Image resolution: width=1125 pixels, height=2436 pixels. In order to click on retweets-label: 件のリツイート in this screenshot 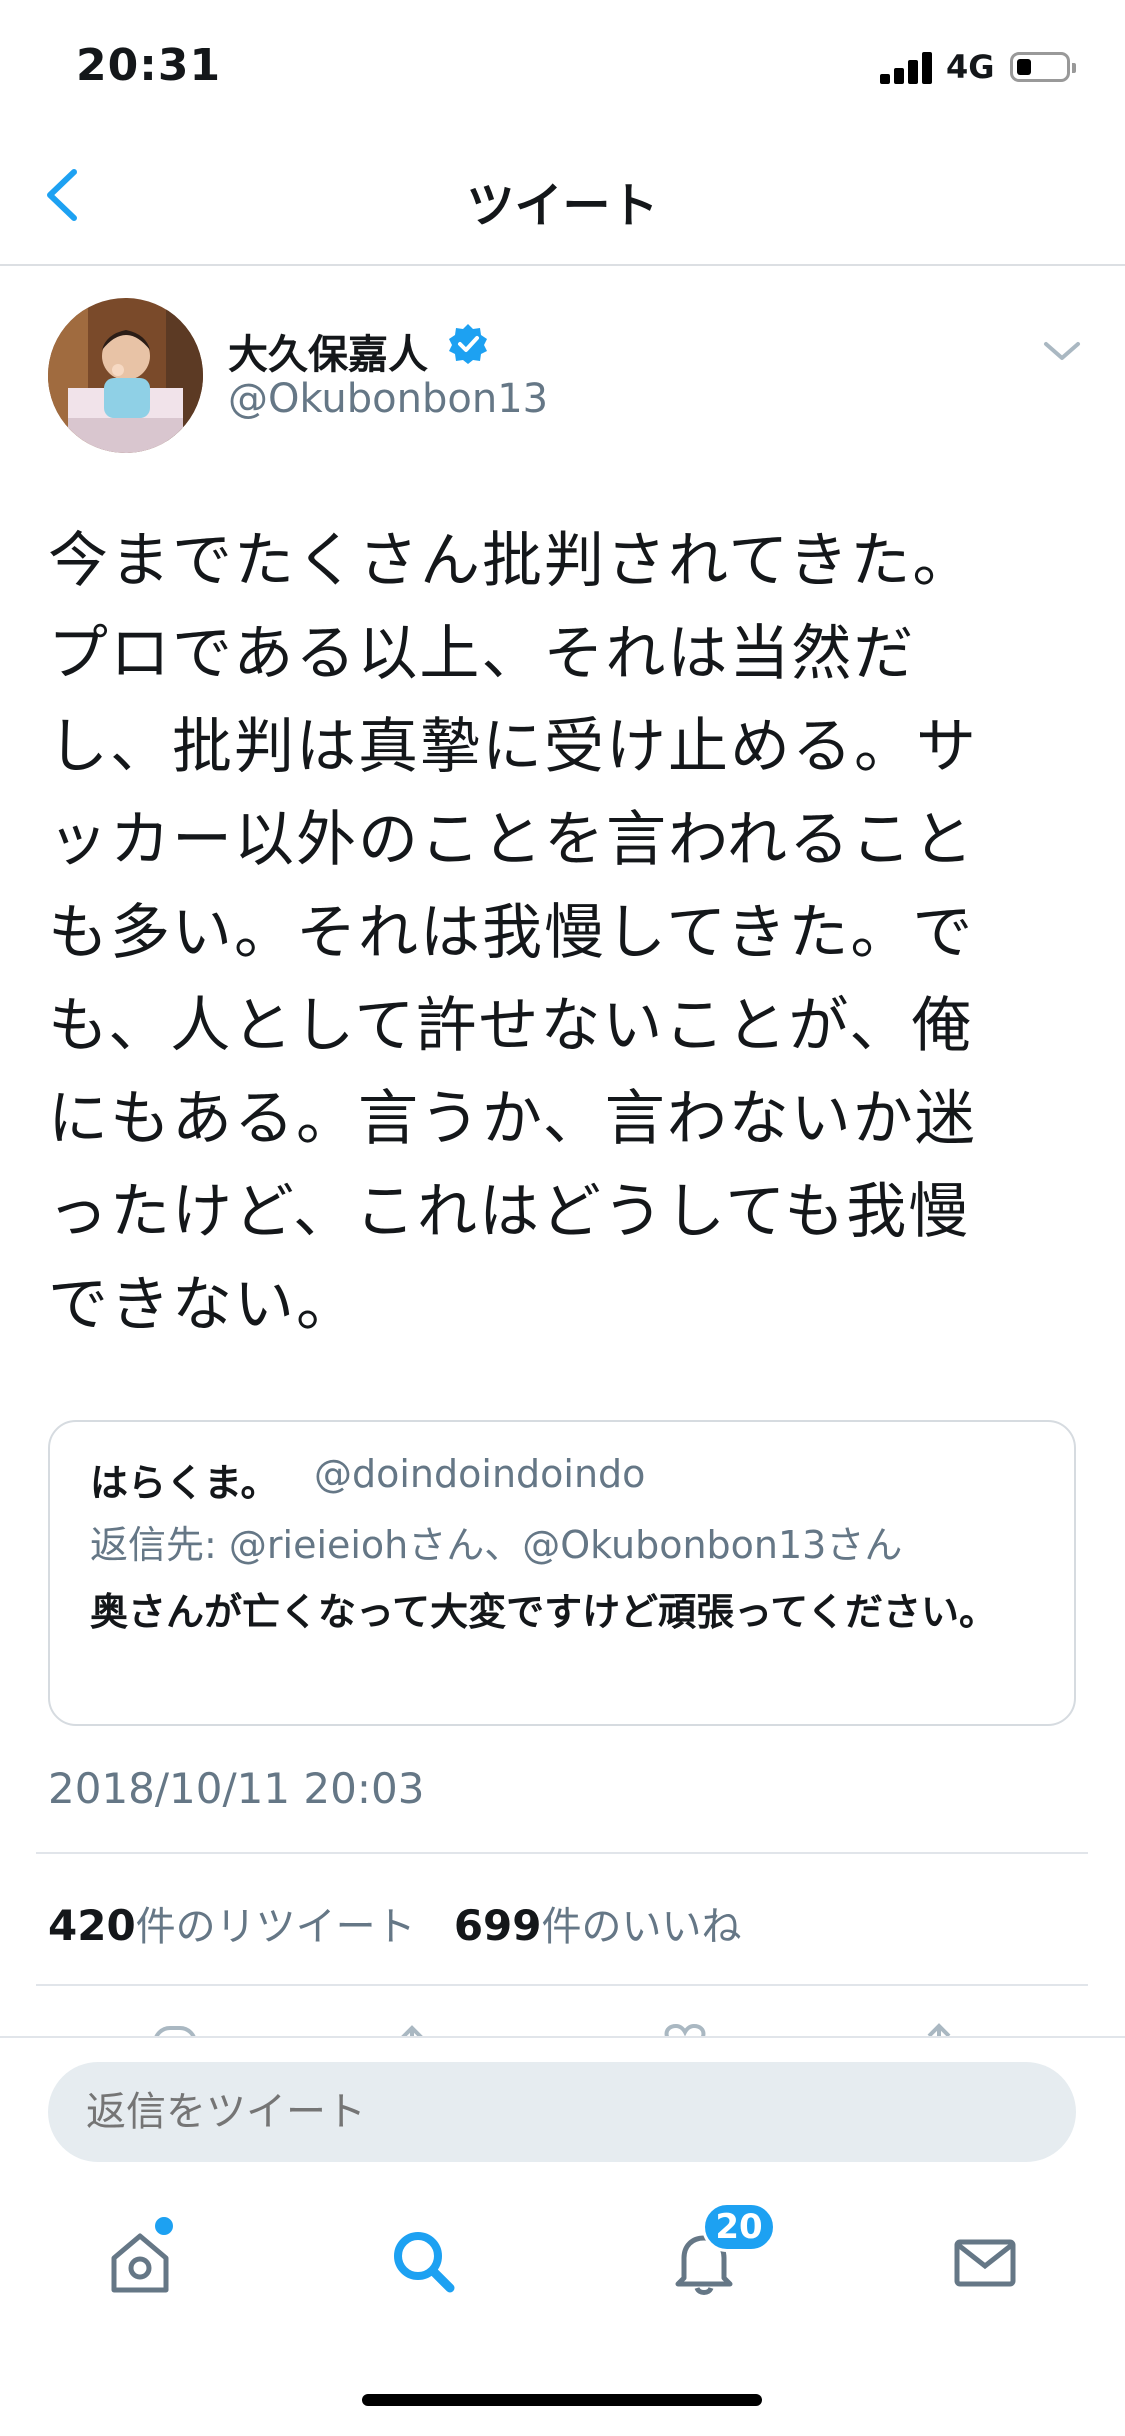, I will do `click(275, 1927)`.